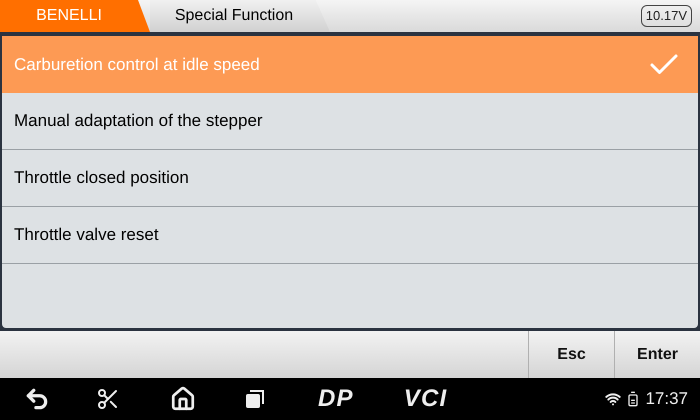 The height and width of the screenshot is (420, 700). Describe the element at coordinates (426, 399) in the screenshot. I see `vci-logo: VCI` at that location.